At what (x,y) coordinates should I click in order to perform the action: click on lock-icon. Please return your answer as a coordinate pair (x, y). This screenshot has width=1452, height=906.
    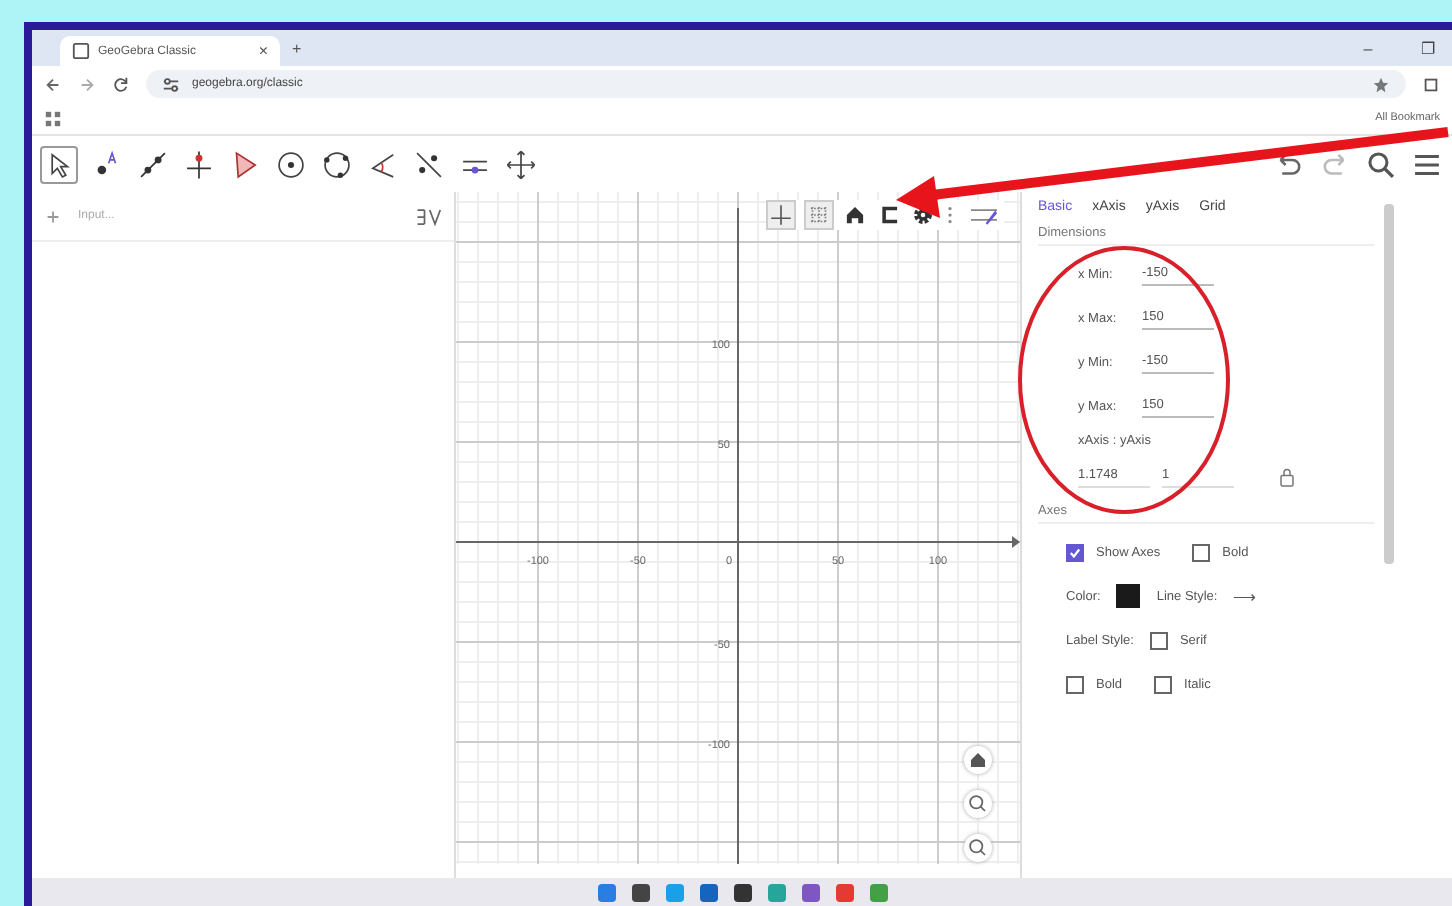
    Looking at the image, I should click on (1287, 476).